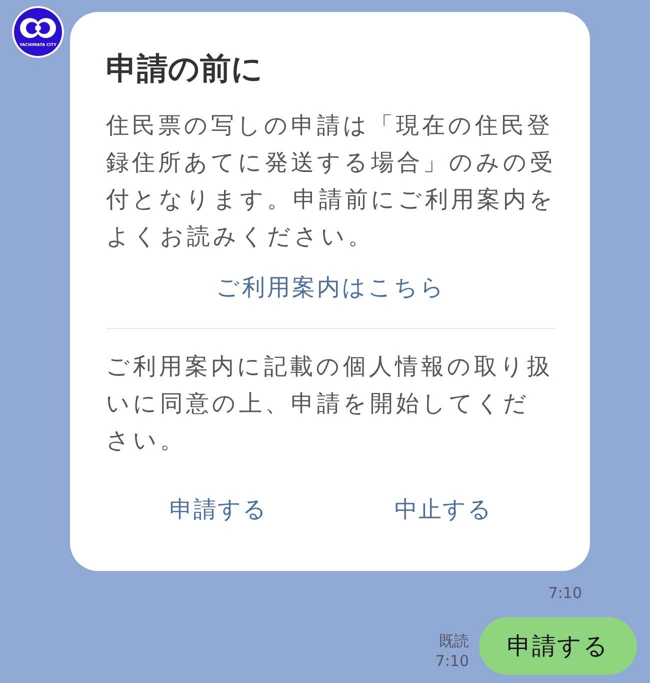  What do you see at coordinates (443, 509) in the screenshot?
I see `action-button: 中止する` at bounding box center [443, 509].